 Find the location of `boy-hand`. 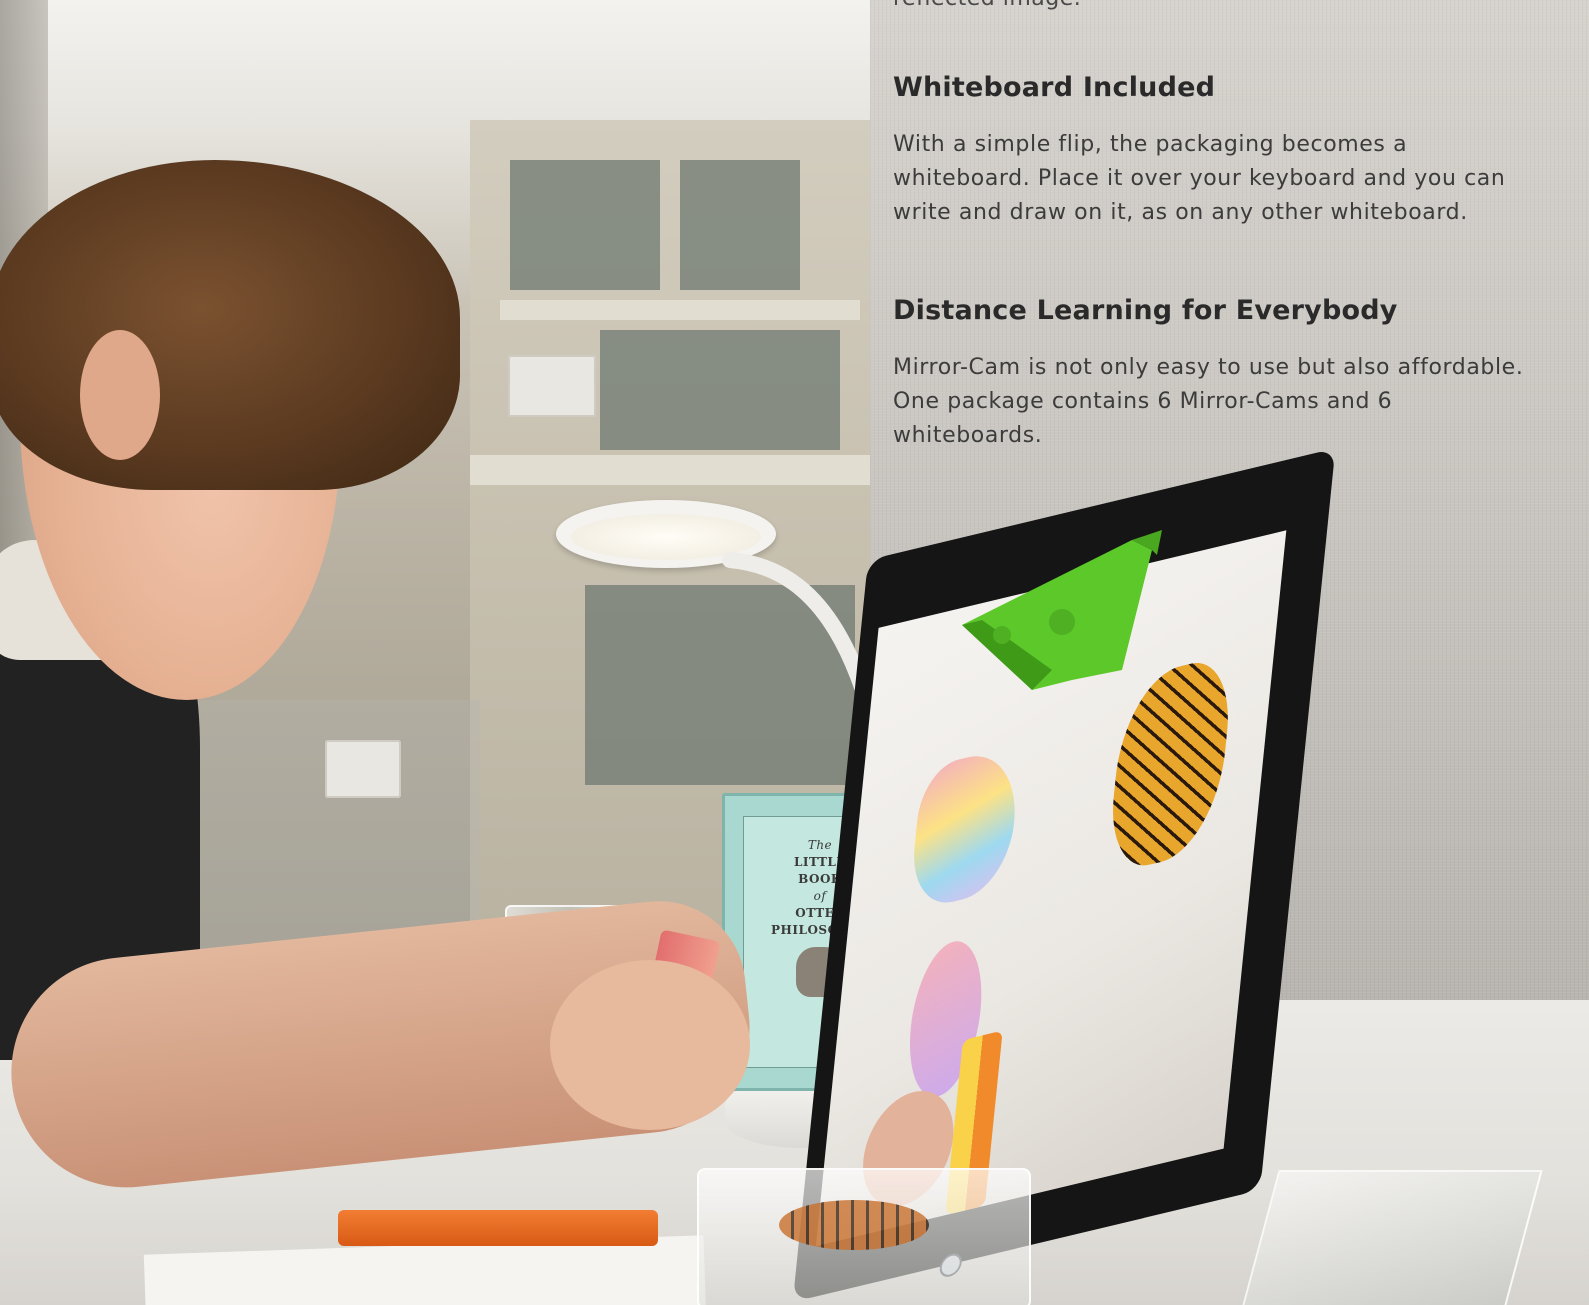

boy-hand is located at coordinates (650, 1045).